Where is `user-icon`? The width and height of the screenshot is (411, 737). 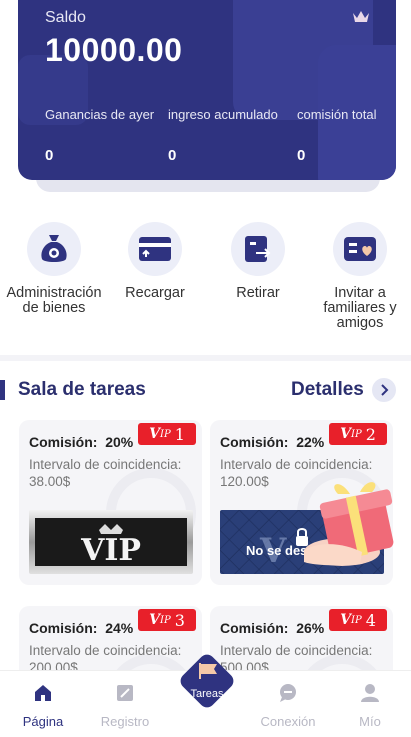 user-icon is located at coordinates (370, 693).